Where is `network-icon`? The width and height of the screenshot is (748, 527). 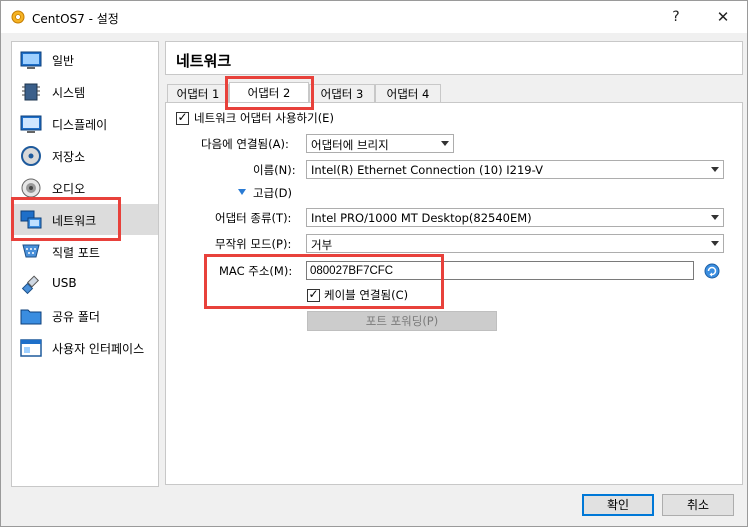
network-icon is located at coordinates (31, 219).